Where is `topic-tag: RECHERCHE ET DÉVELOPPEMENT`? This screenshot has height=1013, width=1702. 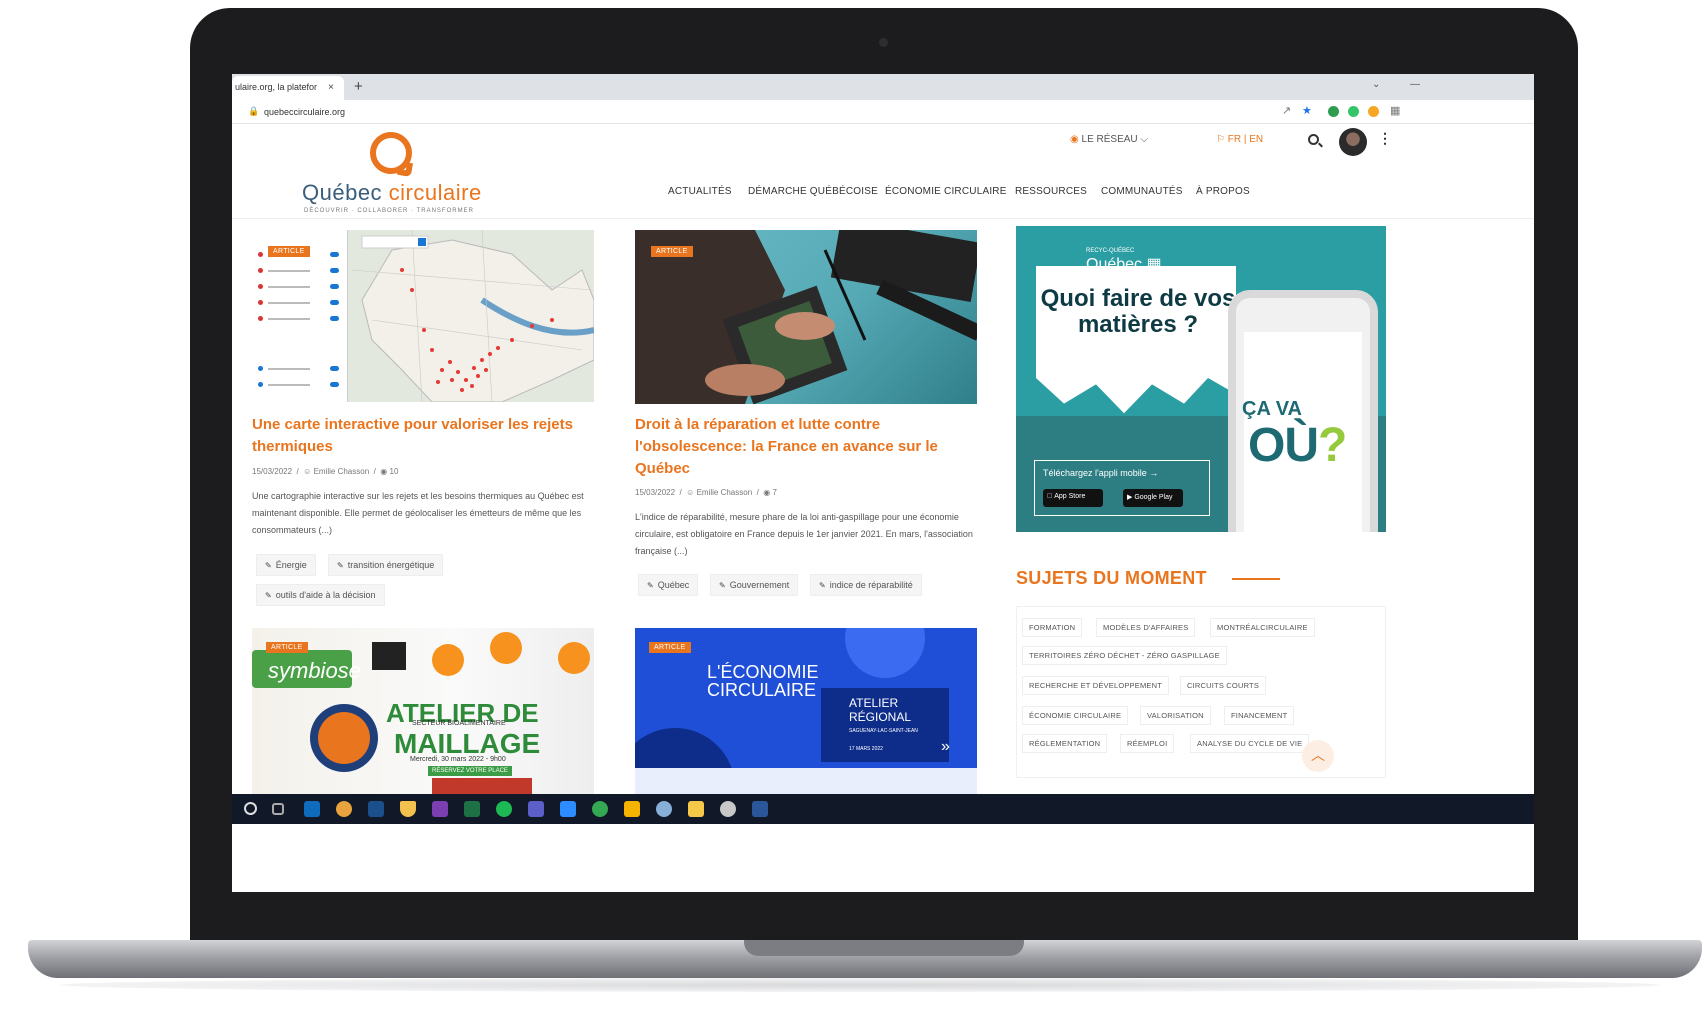
topic-tag: RECHERCHE ET DÉVELOPPEMENT is located at coordinates (1096, 685).